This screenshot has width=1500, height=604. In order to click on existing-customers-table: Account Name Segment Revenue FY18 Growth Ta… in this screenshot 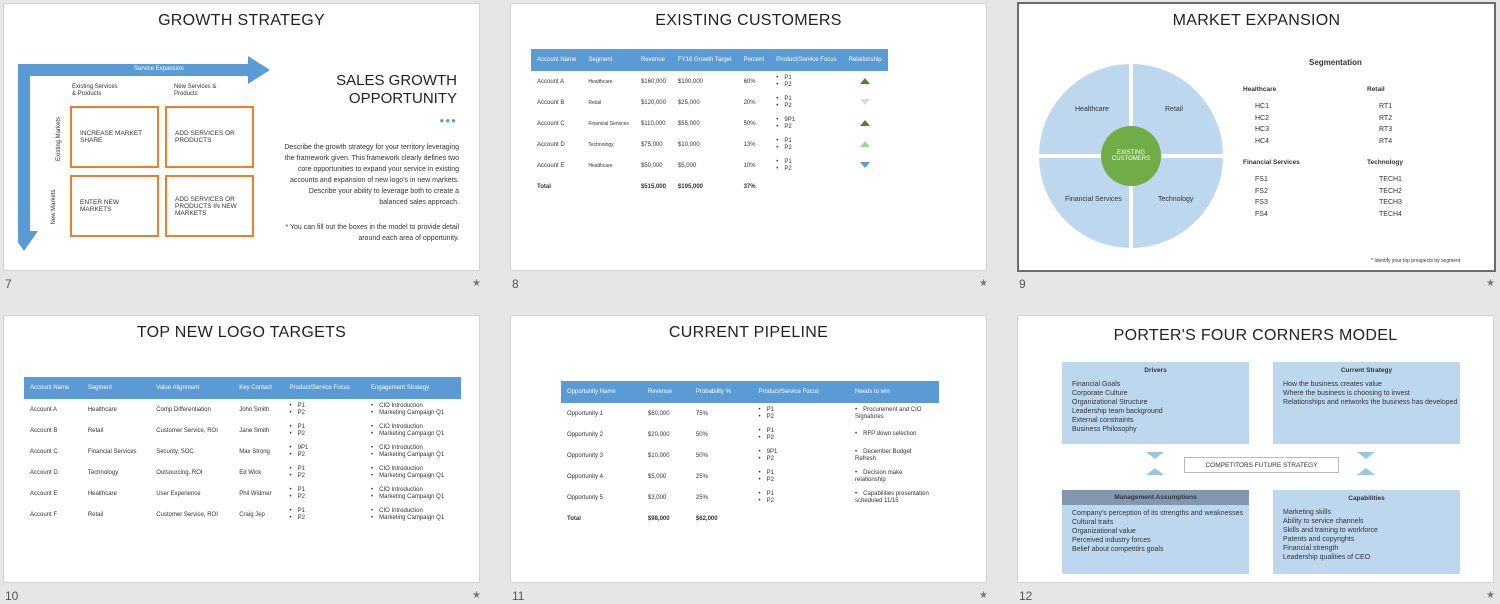, I will do `click(709, 123)`.